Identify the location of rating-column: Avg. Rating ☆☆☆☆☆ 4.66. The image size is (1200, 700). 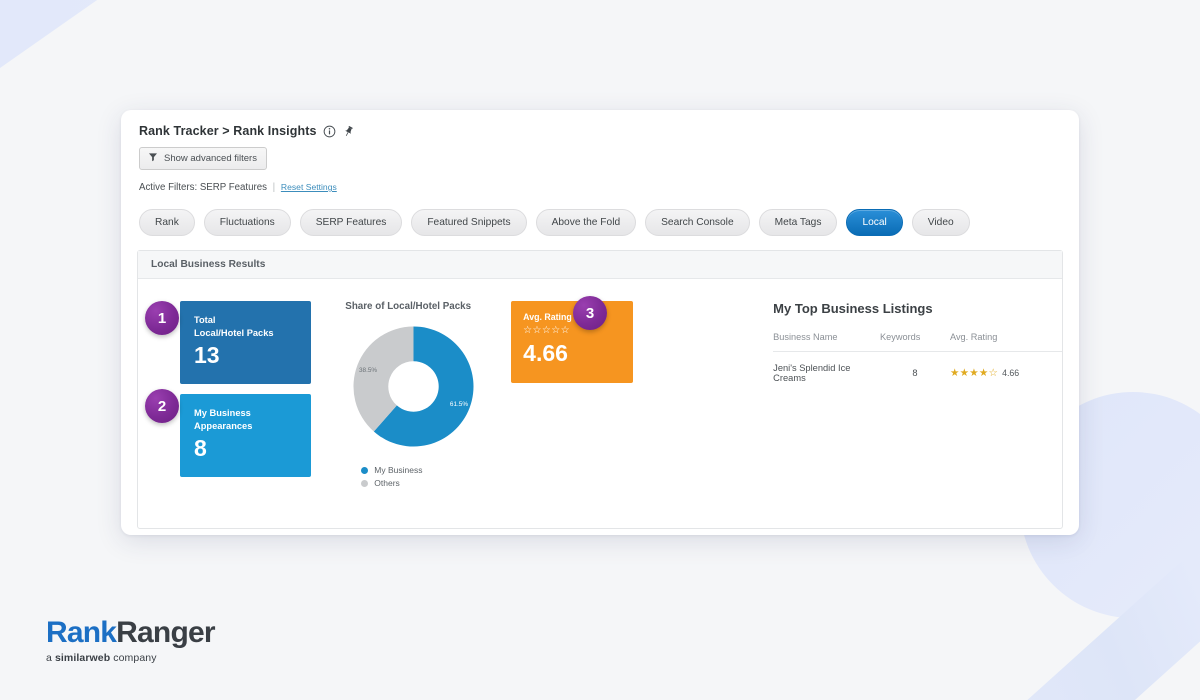
(572, 396).